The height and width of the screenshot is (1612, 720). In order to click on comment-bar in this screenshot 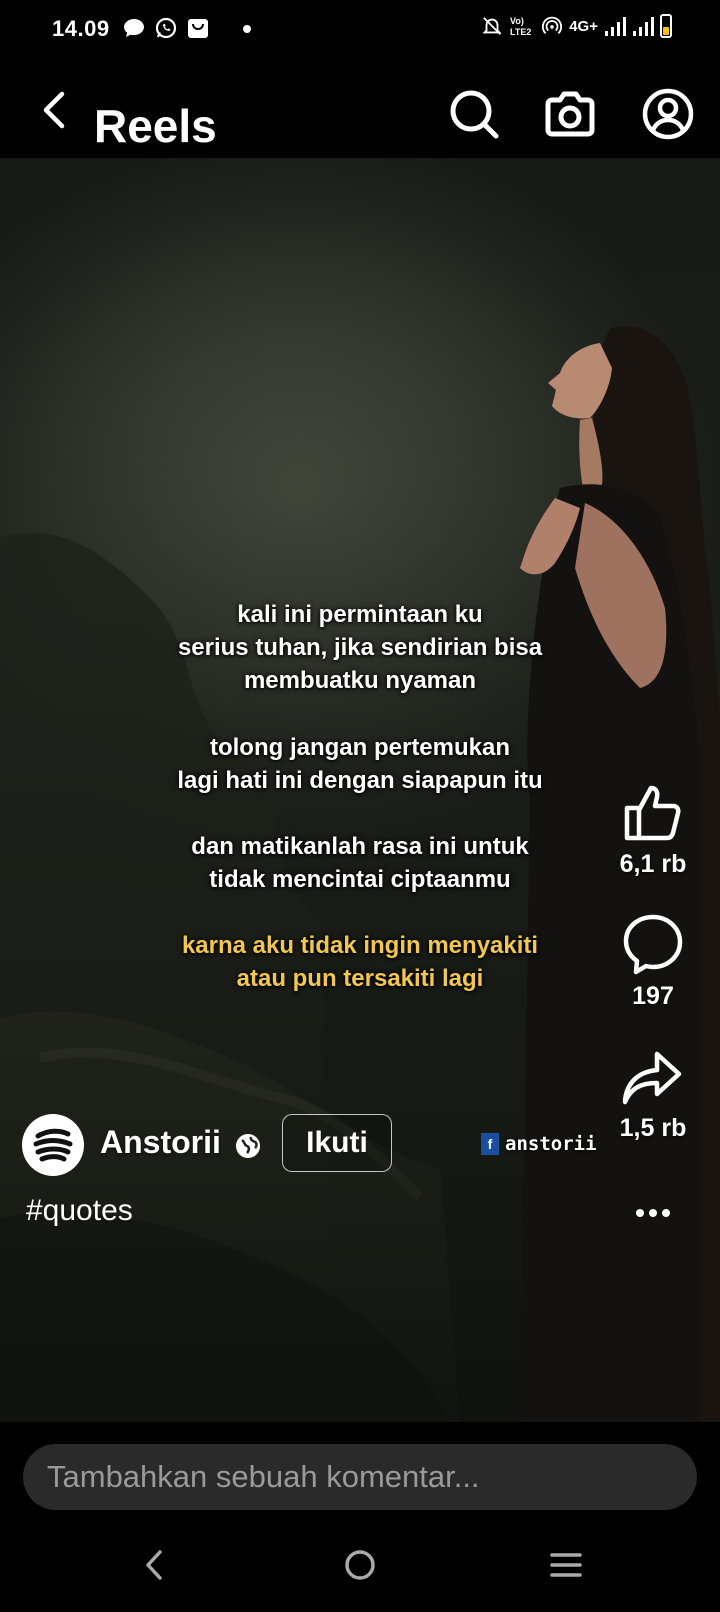, I will do `click(360, 1472)`.